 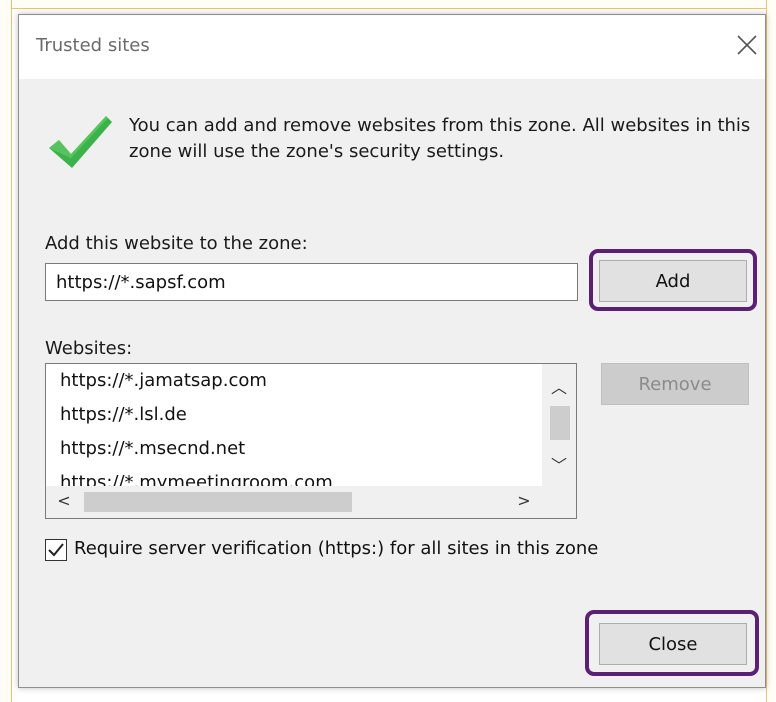 I want to click on vertical-scroll-thumb, so click(x=560, y=423).